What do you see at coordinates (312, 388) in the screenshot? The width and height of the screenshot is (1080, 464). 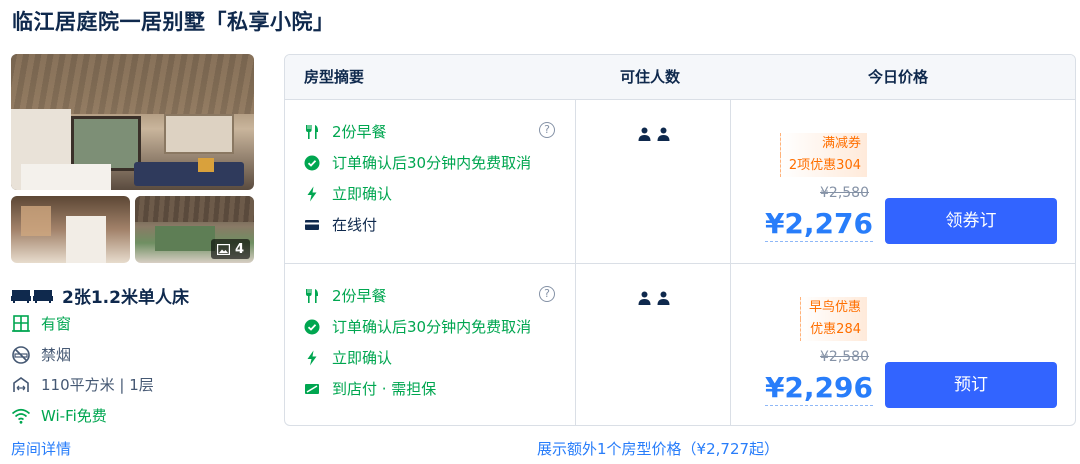 I see `pay-at-hotel-icon` at bounding box center [312, 388].